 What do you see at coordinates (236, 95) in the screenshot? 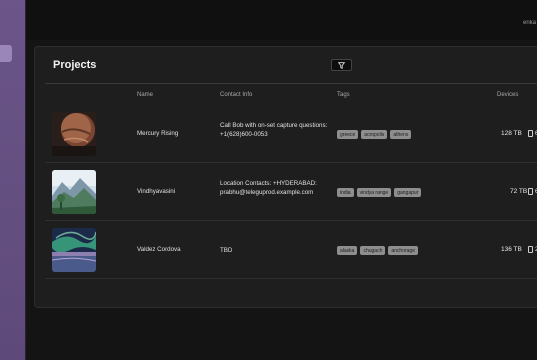
I see `column-header-contact: Contact Info` at bounding box center [236, 95].